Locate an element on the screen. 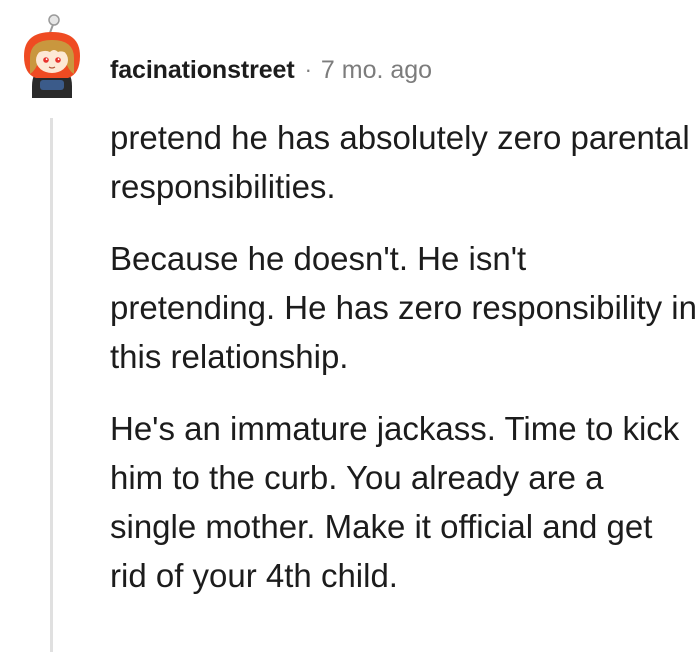 This screenshot has width=700, height=652. user-avatar is located at coordinates (53, 57).